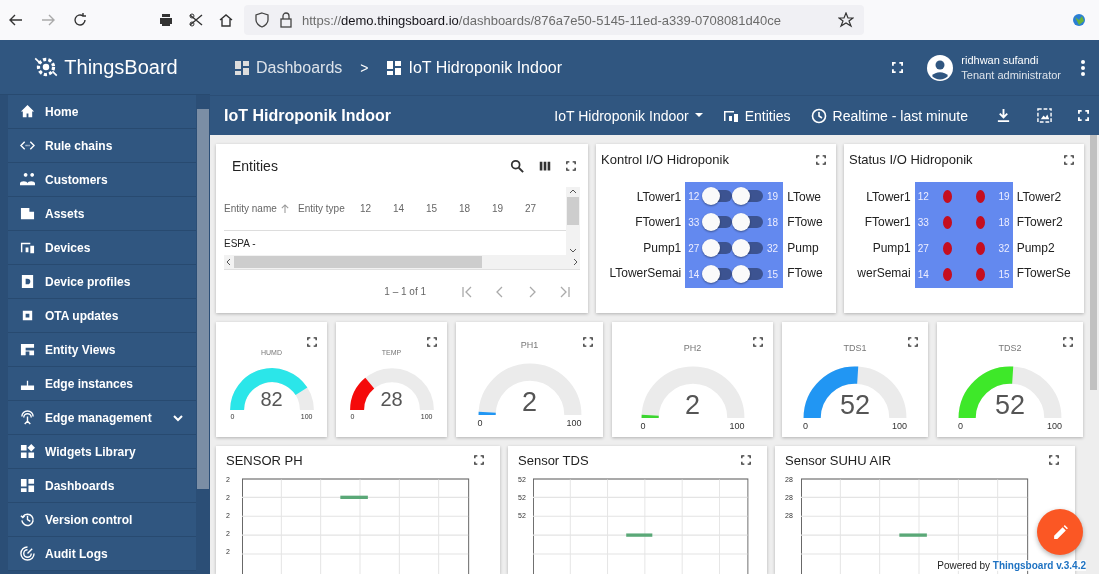  I want to click on page-range: 1 – 1 of 1, so click(405, 291).